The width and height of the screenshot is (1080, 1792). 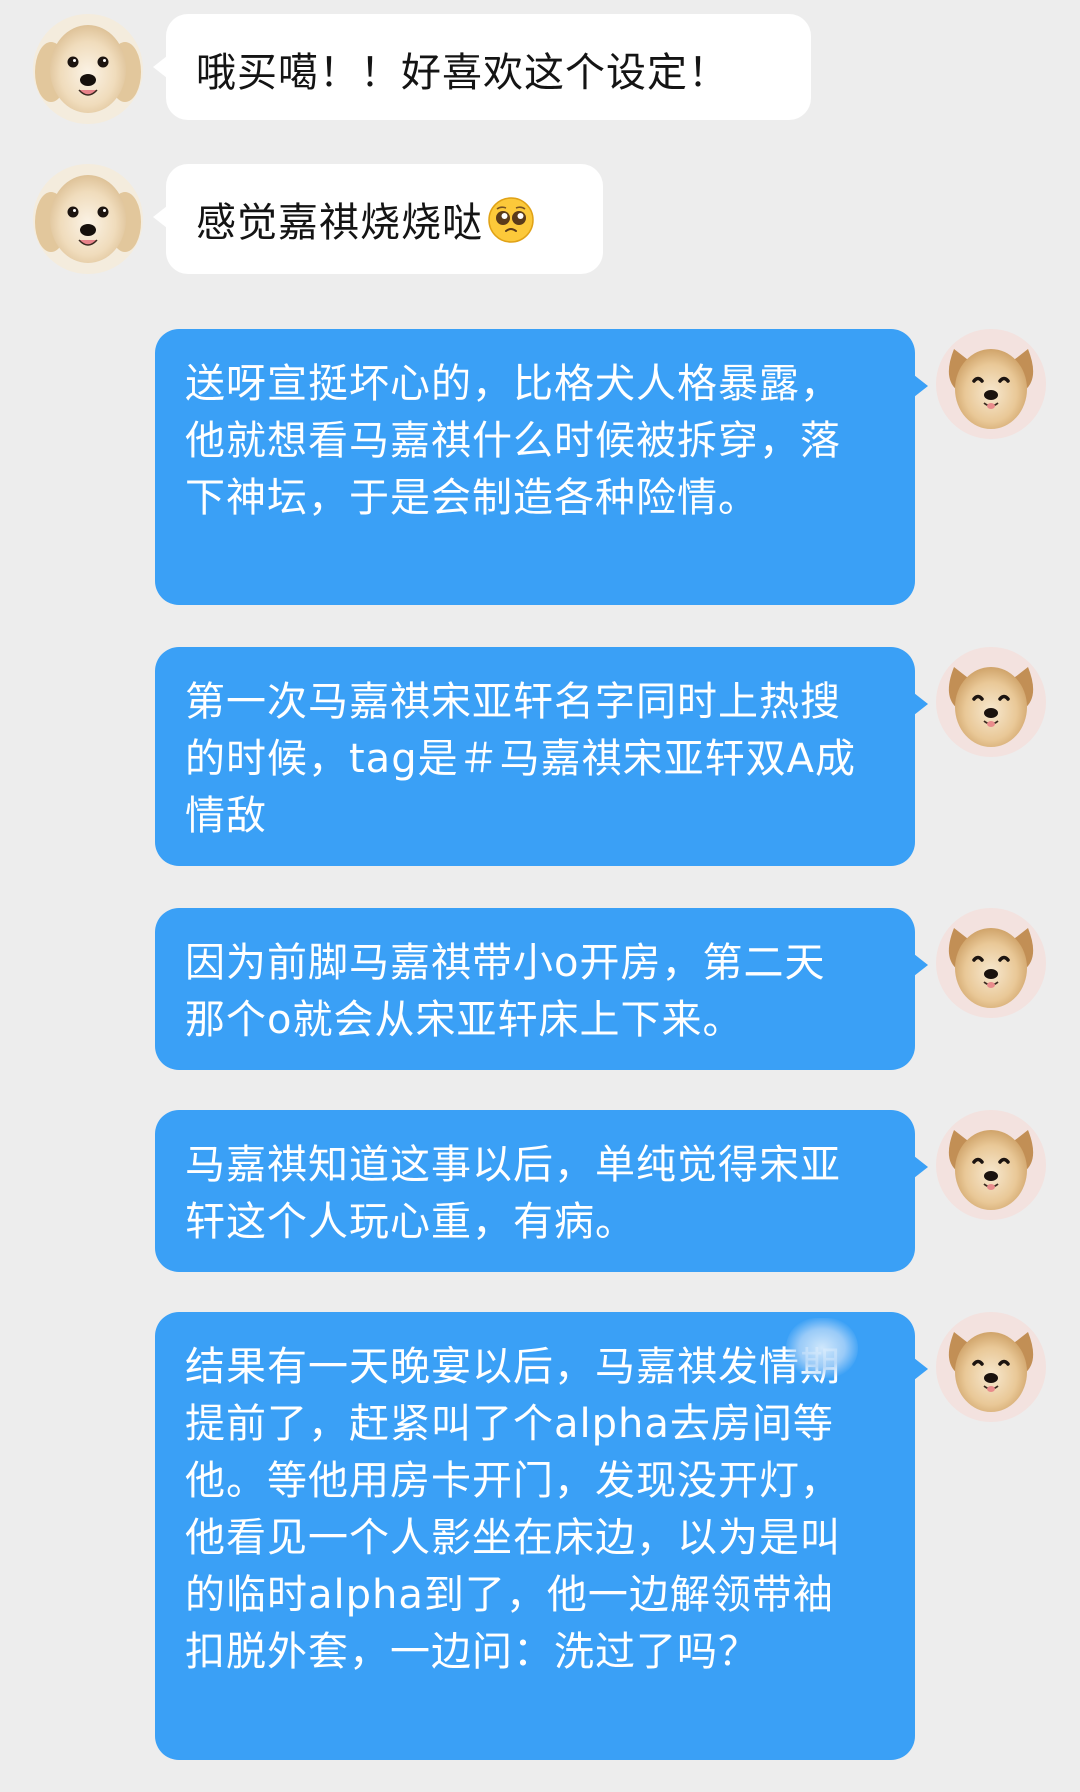 I want to click on message-bubble: 因为前脚马嘉祺带小o开房，第二天那个o就会从宋亚轩床上下来。, so click(x=541, y=989).